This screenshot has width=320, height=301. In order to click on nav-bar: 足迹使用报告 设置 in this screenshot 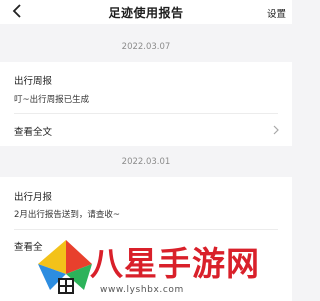, I will do `click(146, 12)`.